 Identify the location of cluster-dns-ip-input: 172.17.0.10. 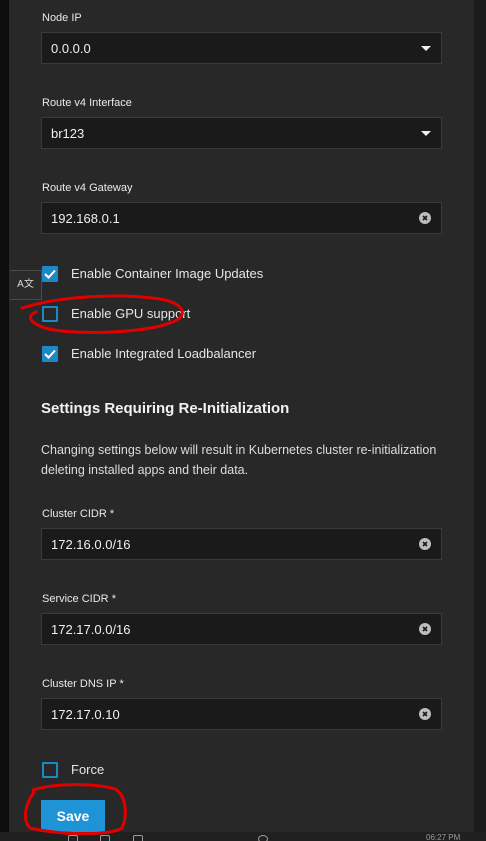
(241, 714).